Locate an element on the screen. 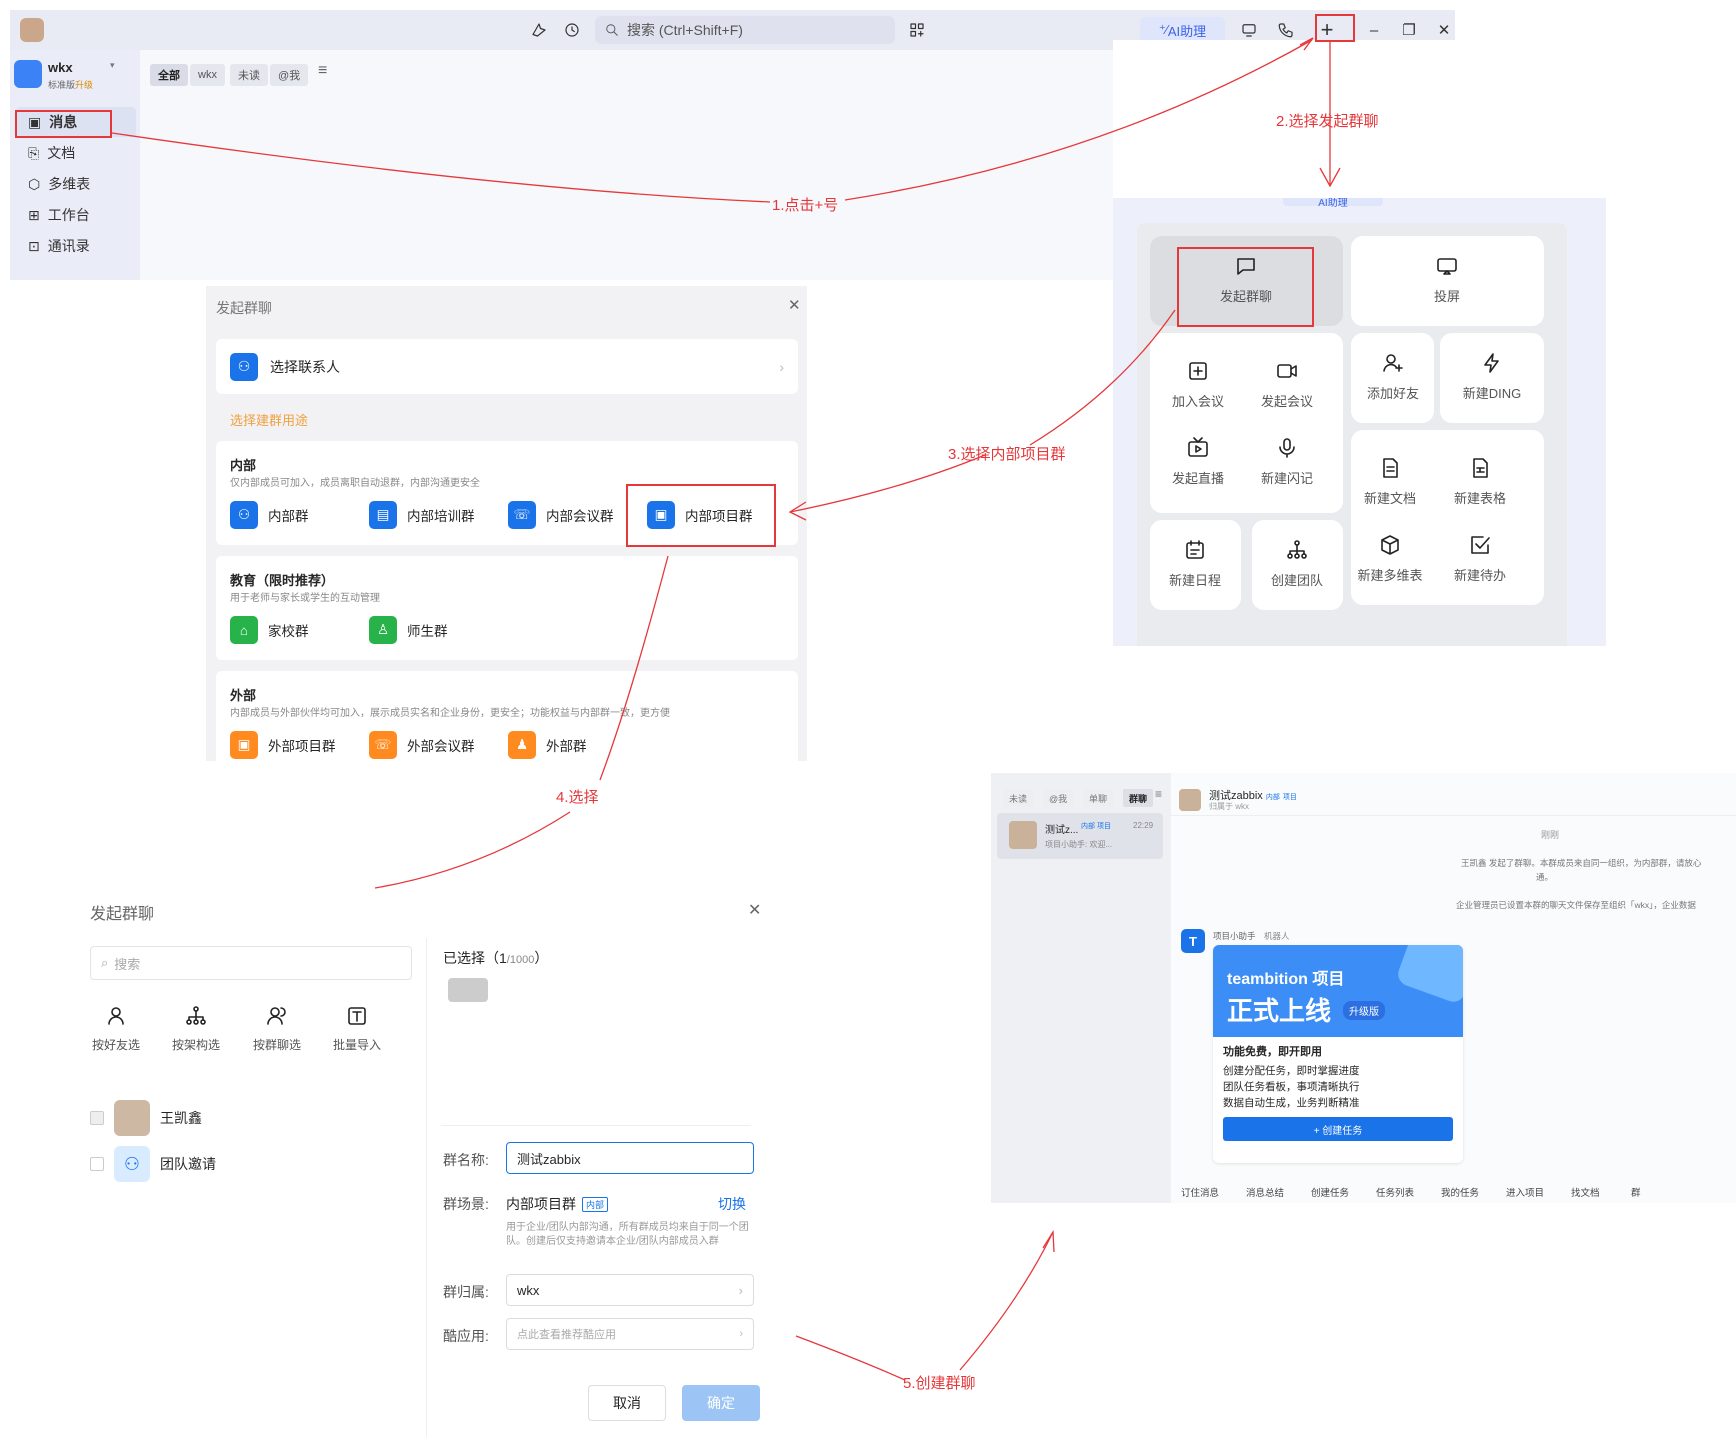 This screenshot has width=1736, height=1437. annotation-step3: 3.选择内部项目群 is located at coordinates (1007, 454).